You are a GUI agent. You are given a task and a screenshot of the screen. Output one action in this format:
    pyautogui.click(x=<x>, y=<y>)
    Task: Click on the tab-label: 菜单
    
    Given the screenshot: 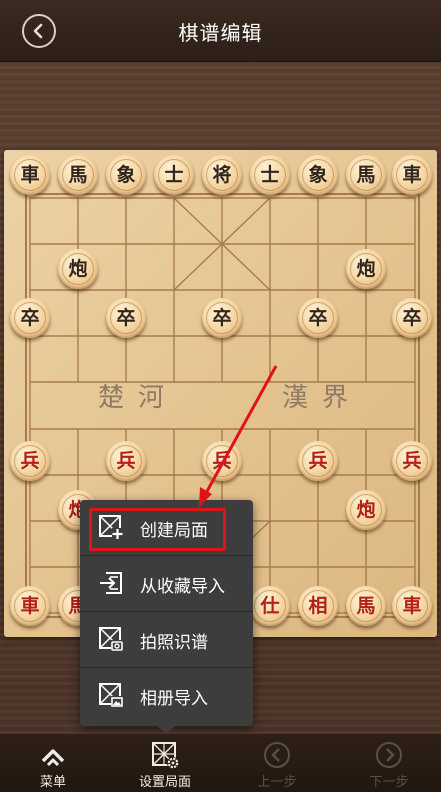 What is the action you would take?
    pyautogui.click(x=52, y=782)
    